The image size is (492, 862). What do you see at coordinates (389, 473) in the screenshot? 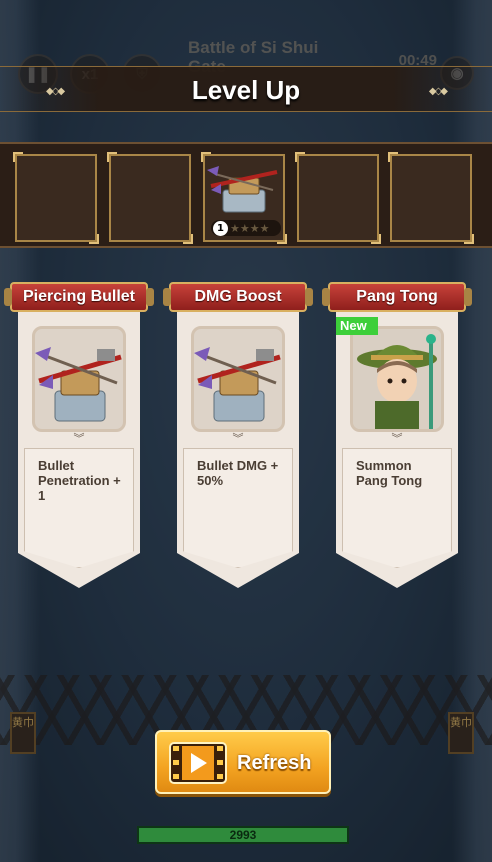
I see `card-description: Summon Pang Tong` at bounding box center [389, 473].